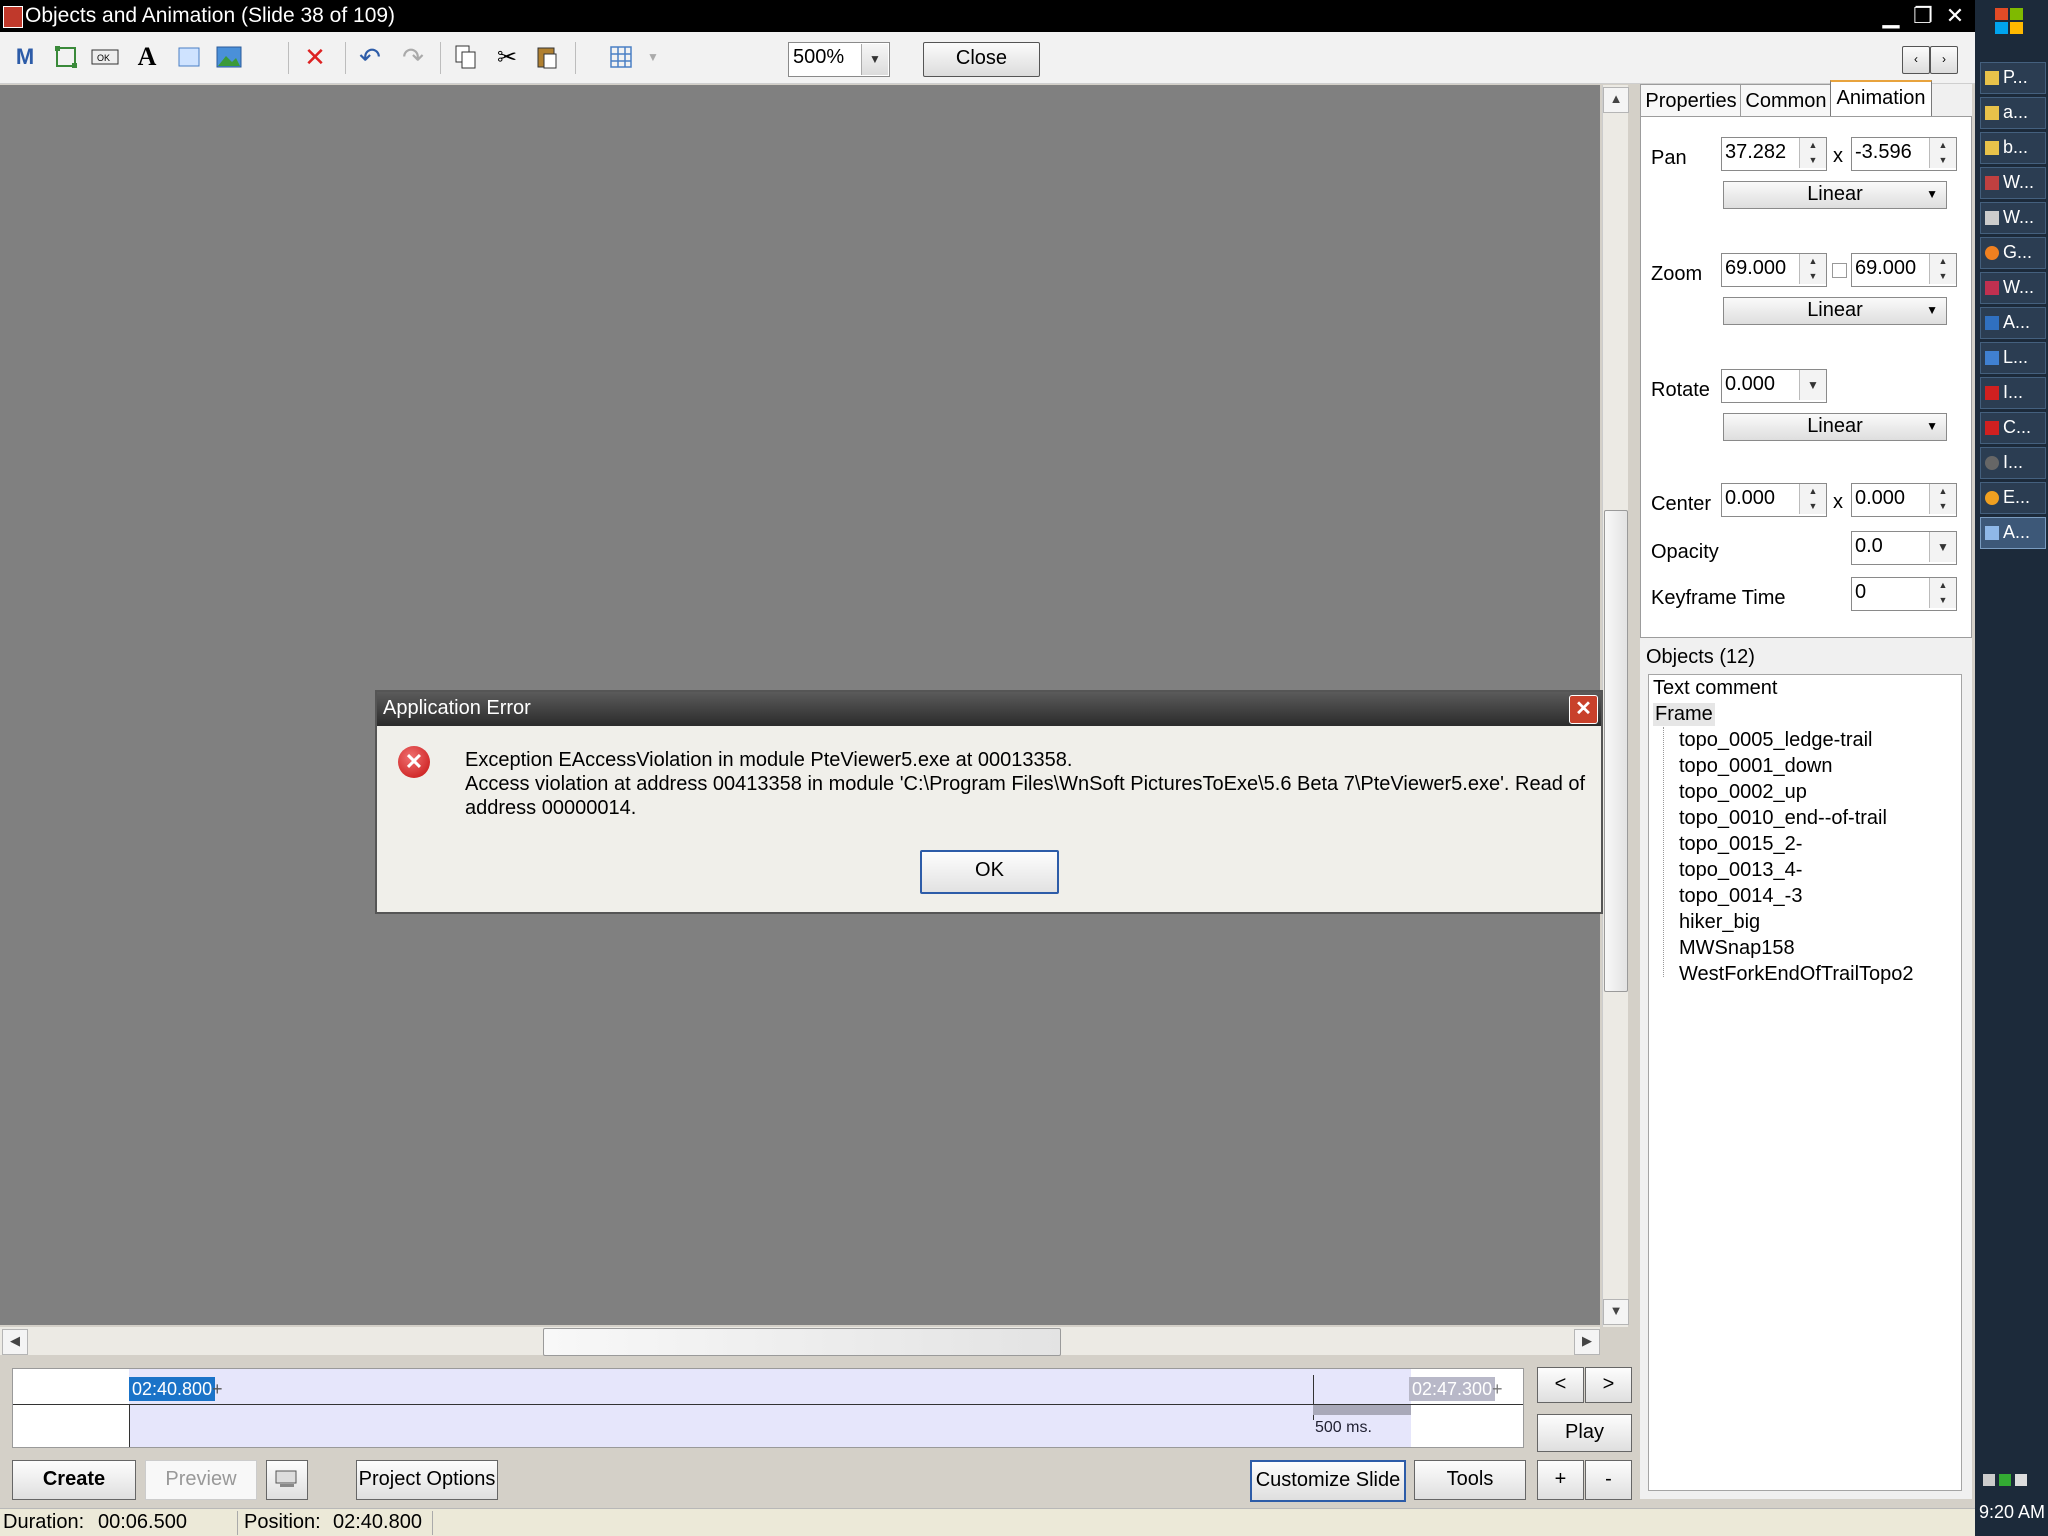 The image size is (2048, 1536). Describe the element at coordinates (1944, 60) in the screenshot. I see `next-slide-button: ›` at that location.